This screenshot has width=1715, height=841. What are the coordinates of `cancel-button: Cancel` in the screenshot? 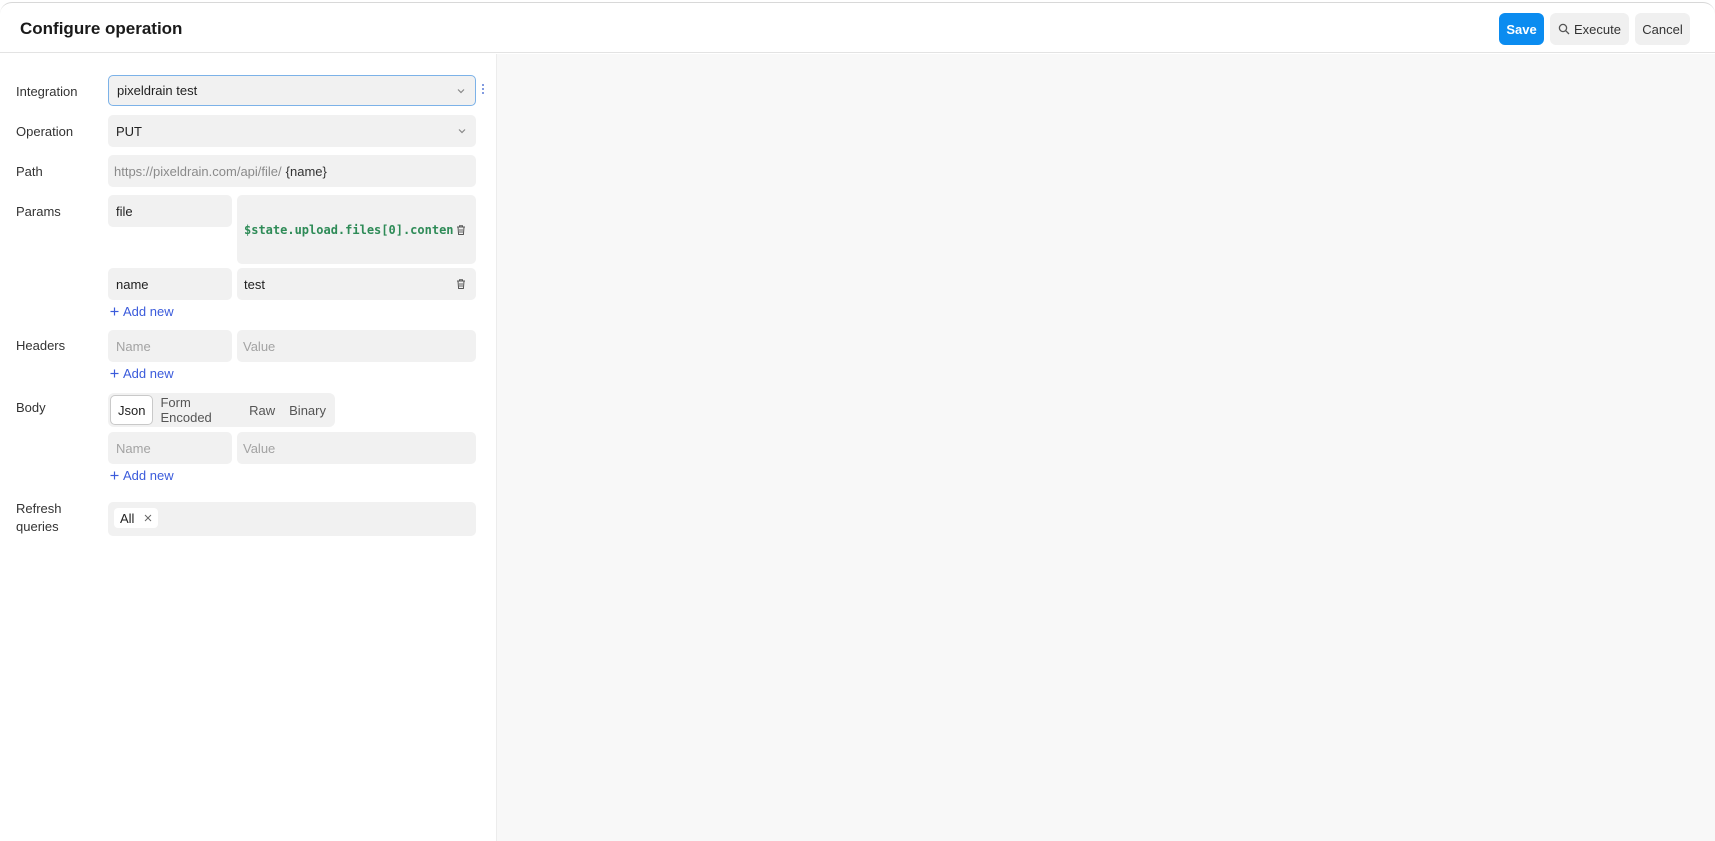 It's located at (1662, 29).